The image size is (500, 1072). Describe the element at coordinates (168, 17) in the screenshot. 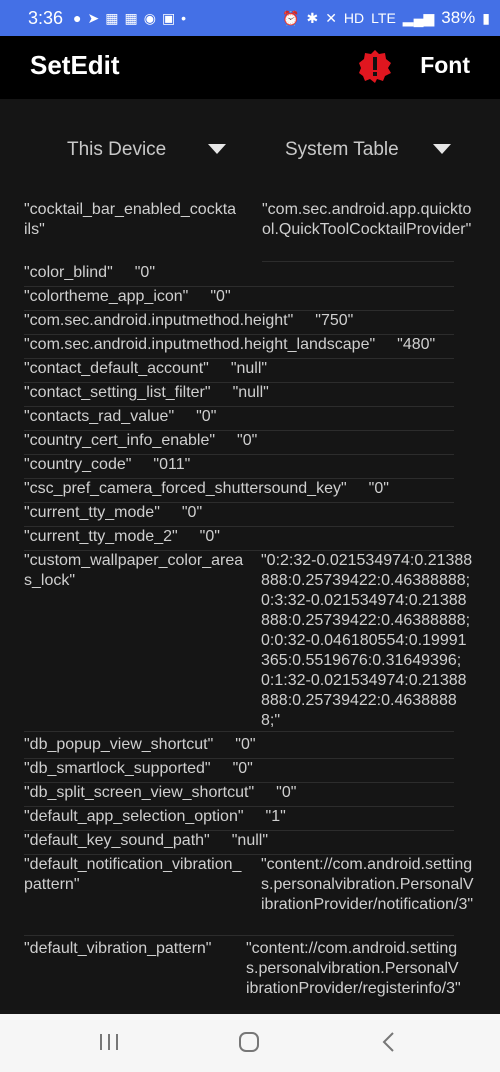

I see `parking-icon: ▣` at that location.